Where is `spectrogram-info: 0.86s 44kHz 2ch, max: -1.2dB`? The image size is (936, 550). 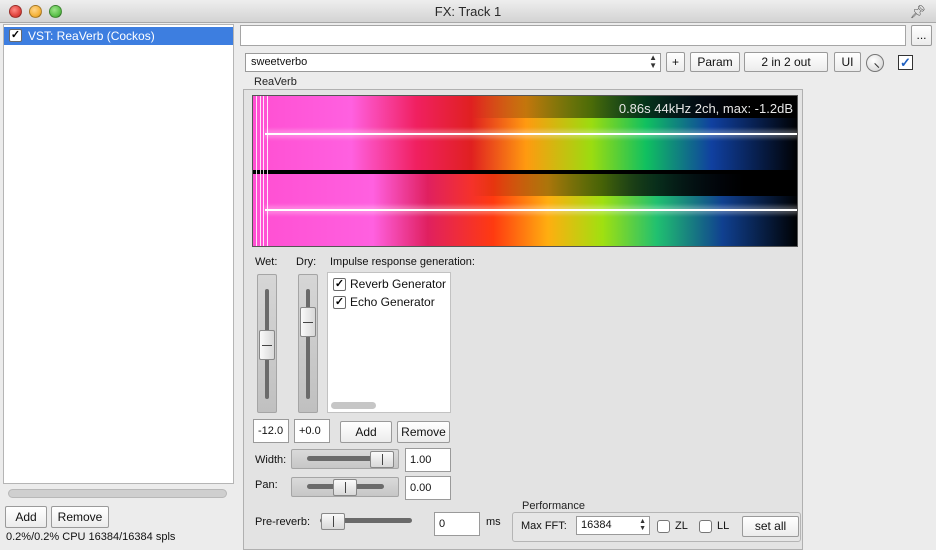 spectrogram-info: 0.86s 44kHz 2ch, max: -1.2dB is located at coordinates (705, 108).